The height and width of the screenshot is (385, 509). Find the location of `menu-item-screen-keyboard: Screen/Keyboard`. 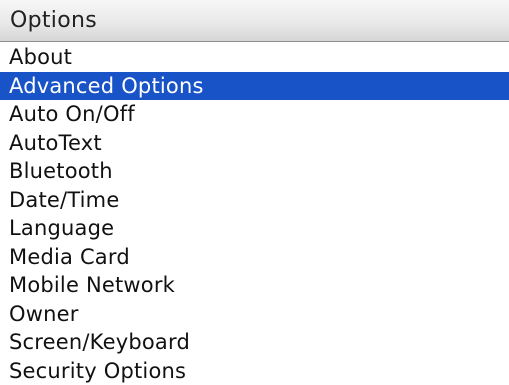

menu-item-screen-keyboard: Screen/Keyboard is located at coordinates (254, 342).